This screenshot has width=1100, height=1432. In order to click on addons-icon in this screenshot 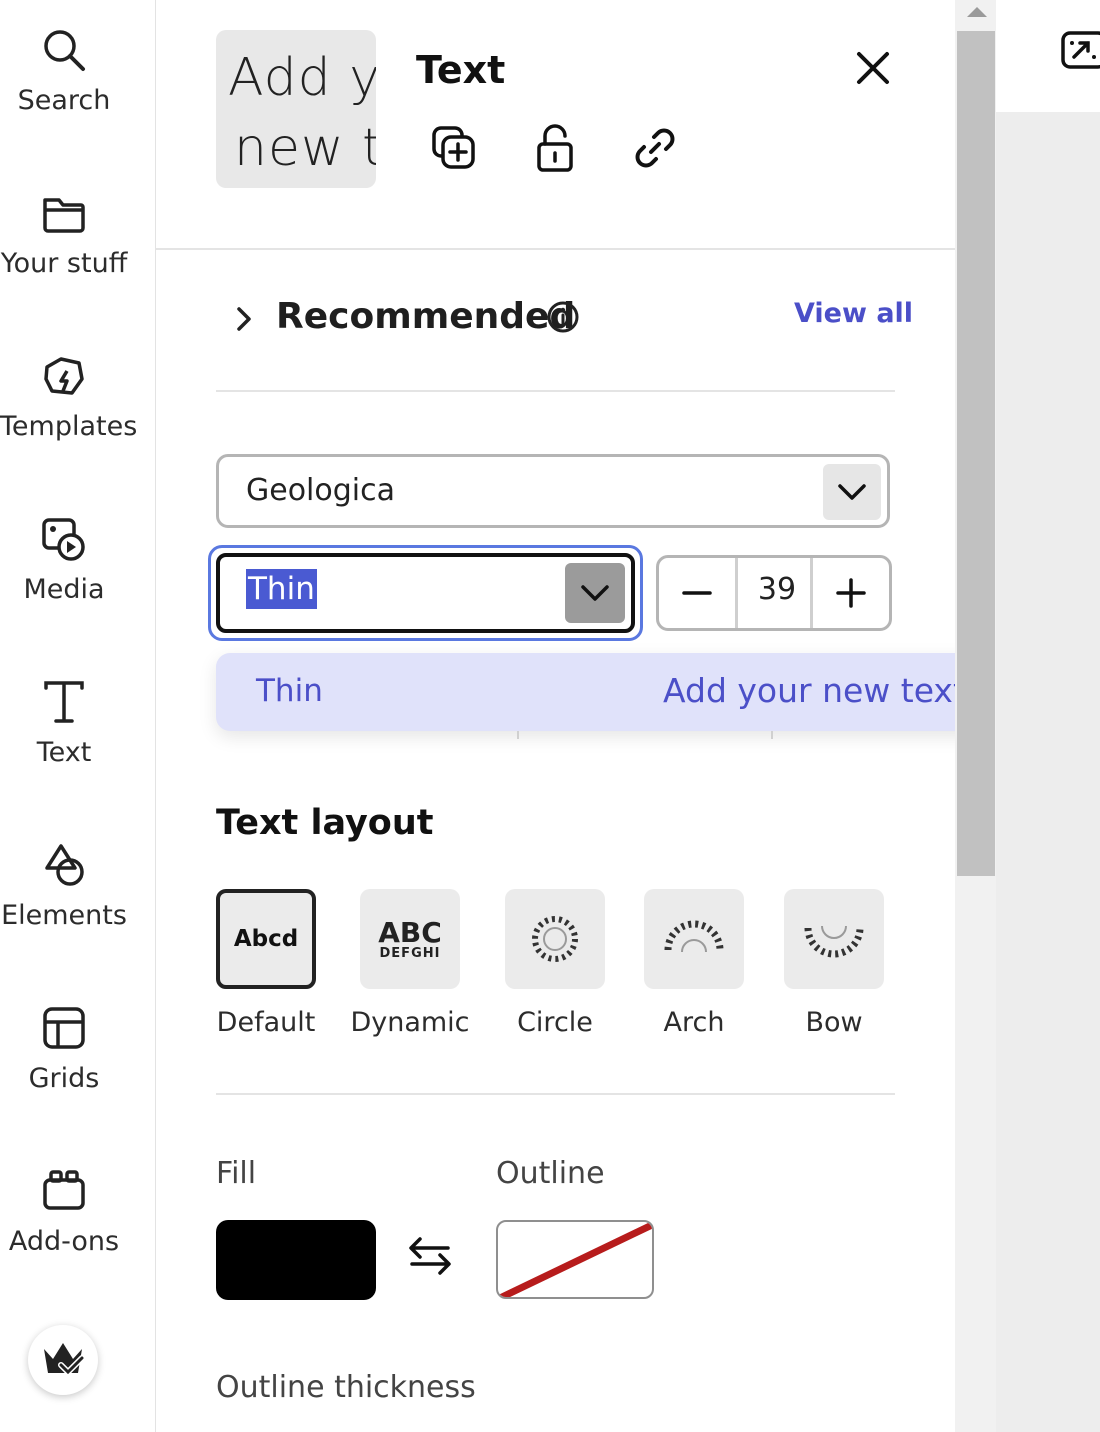, I will do `click(64, 1190)`.